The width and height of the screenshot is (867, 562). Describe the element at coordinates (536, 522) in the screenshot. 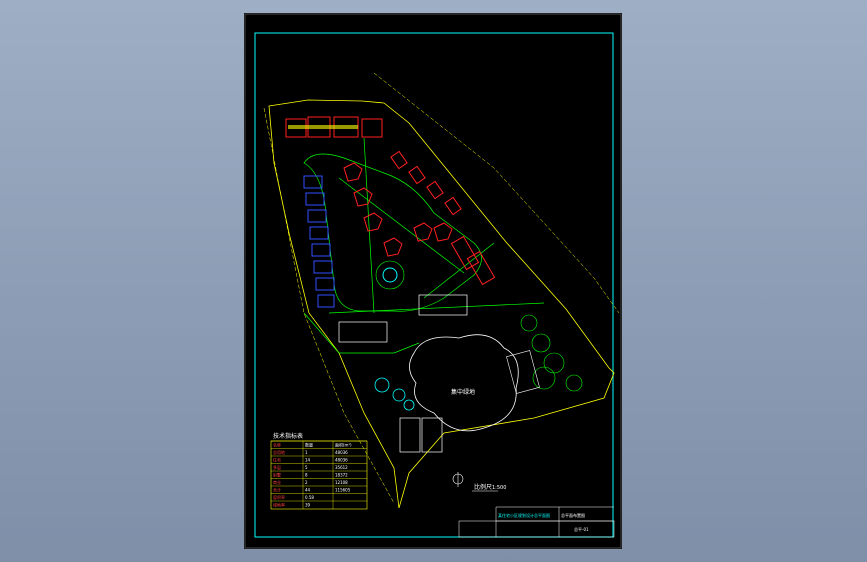

I see `title-block: 某住宅小区规划设计总平面图 总平面布置图 总平-01` at that location.